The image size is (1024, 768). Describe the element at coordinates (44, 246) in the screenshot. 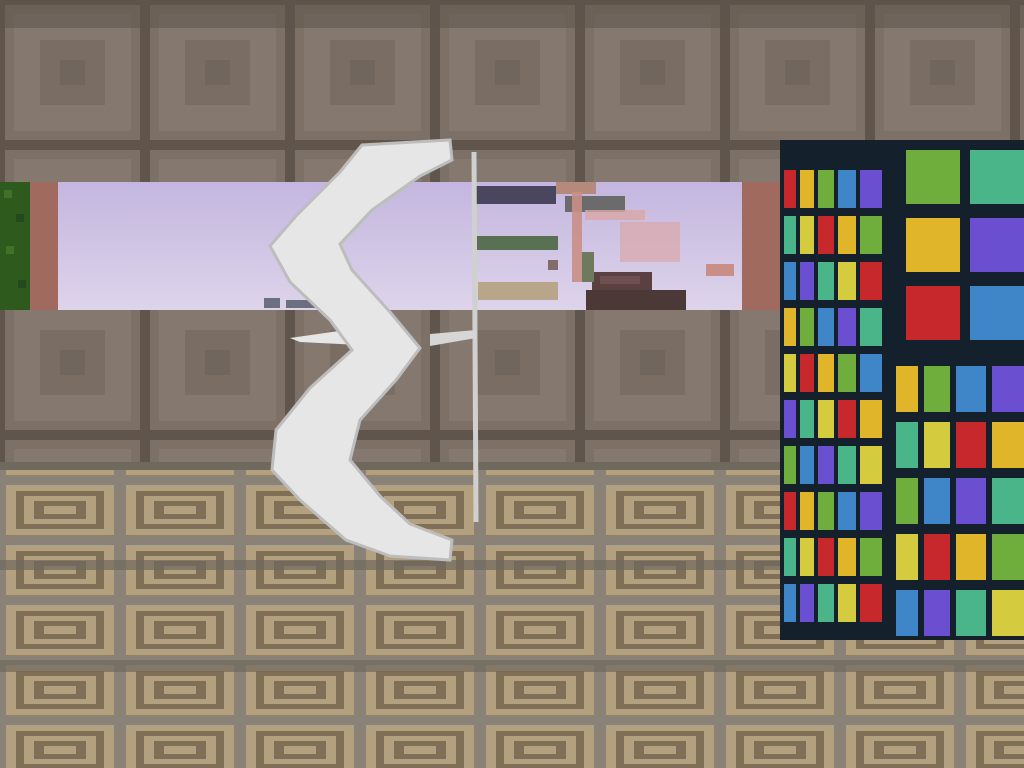

I see `terracotta-edge-left` at that location.